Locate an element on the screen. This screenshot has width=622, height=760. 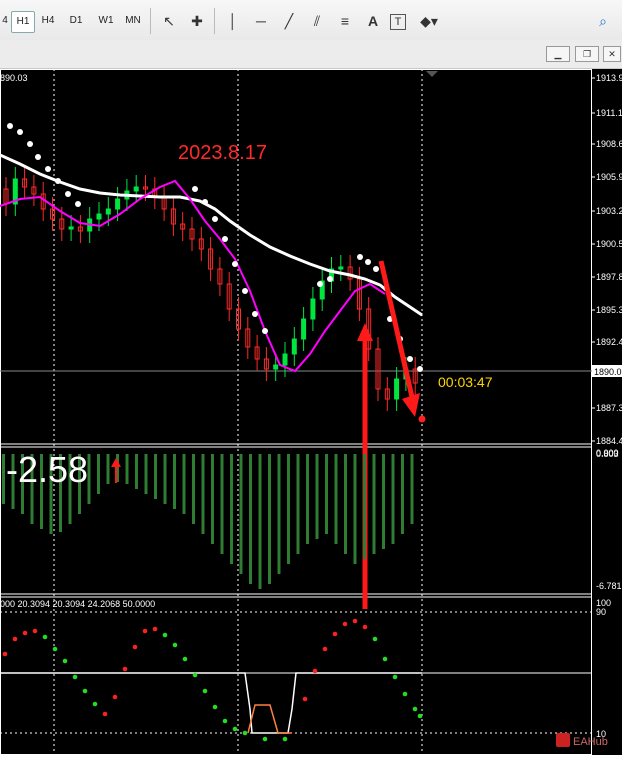
text-label-icon: T is located at coordinates (398, 22).